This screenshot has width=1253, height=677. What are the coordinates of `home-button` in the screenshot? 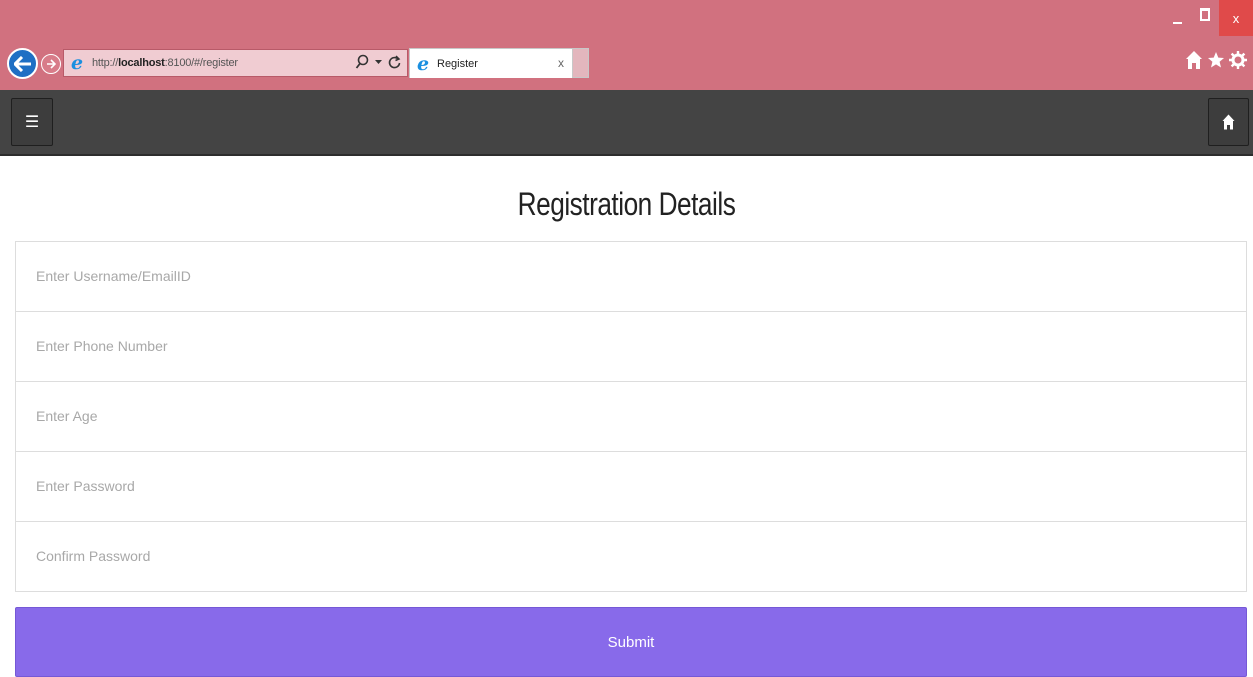 It's located at (1228, 122).